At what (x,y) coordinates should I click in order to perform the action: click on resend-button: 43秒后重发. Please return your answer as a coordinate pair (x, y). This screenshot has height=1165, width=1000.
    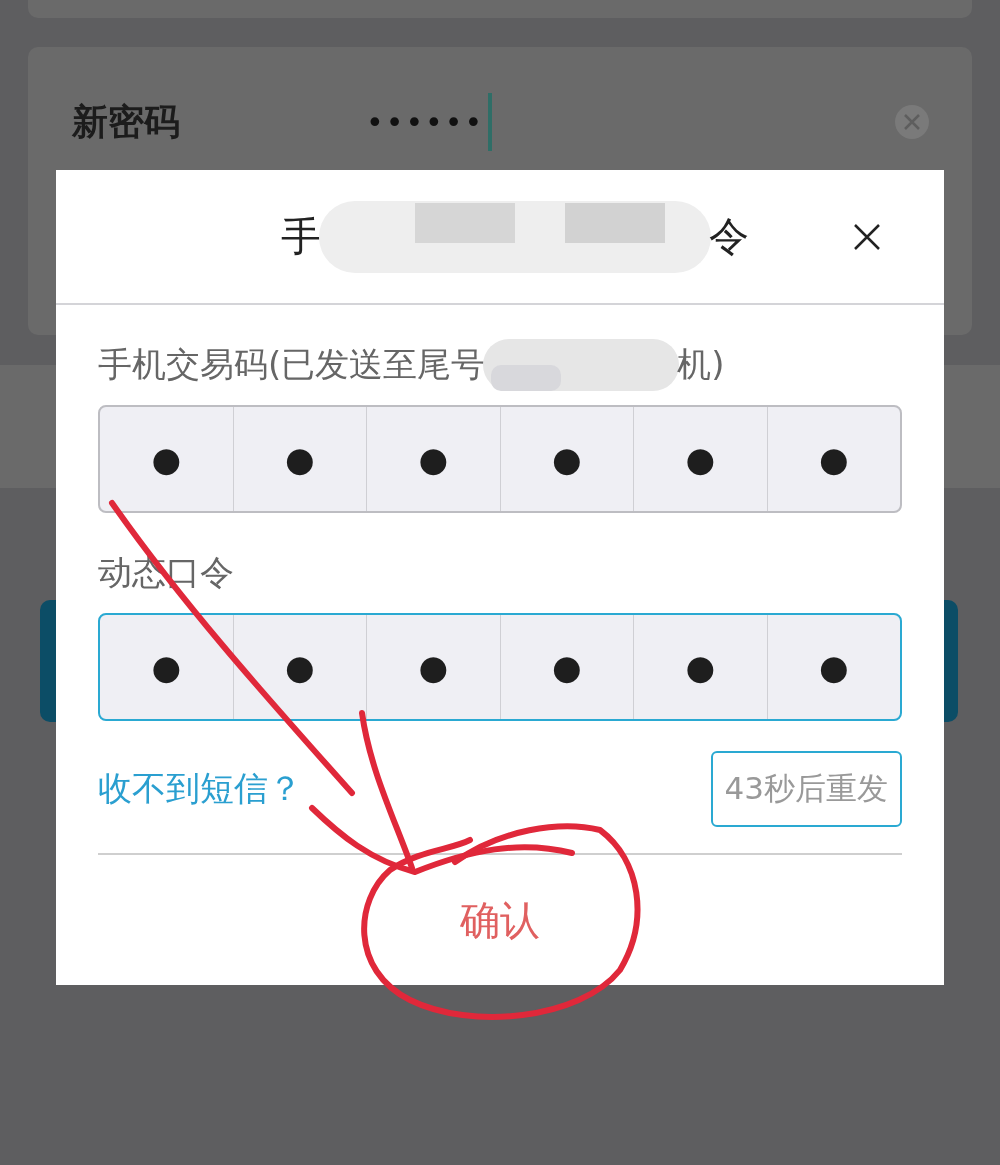
    Looking at the image, I should click on (806, 789).